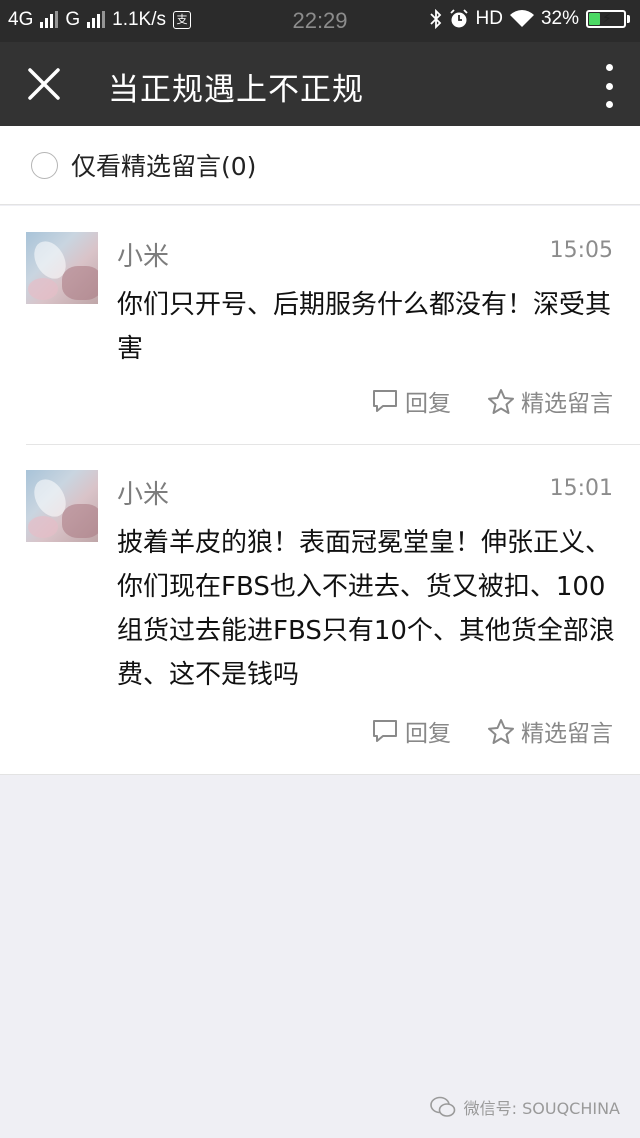 Image resolution: width=640 pixels, height=1138 pixels. Describe the element at coordinates (442, 1106) in the screenshot. I see `wechat-icon` at that location.